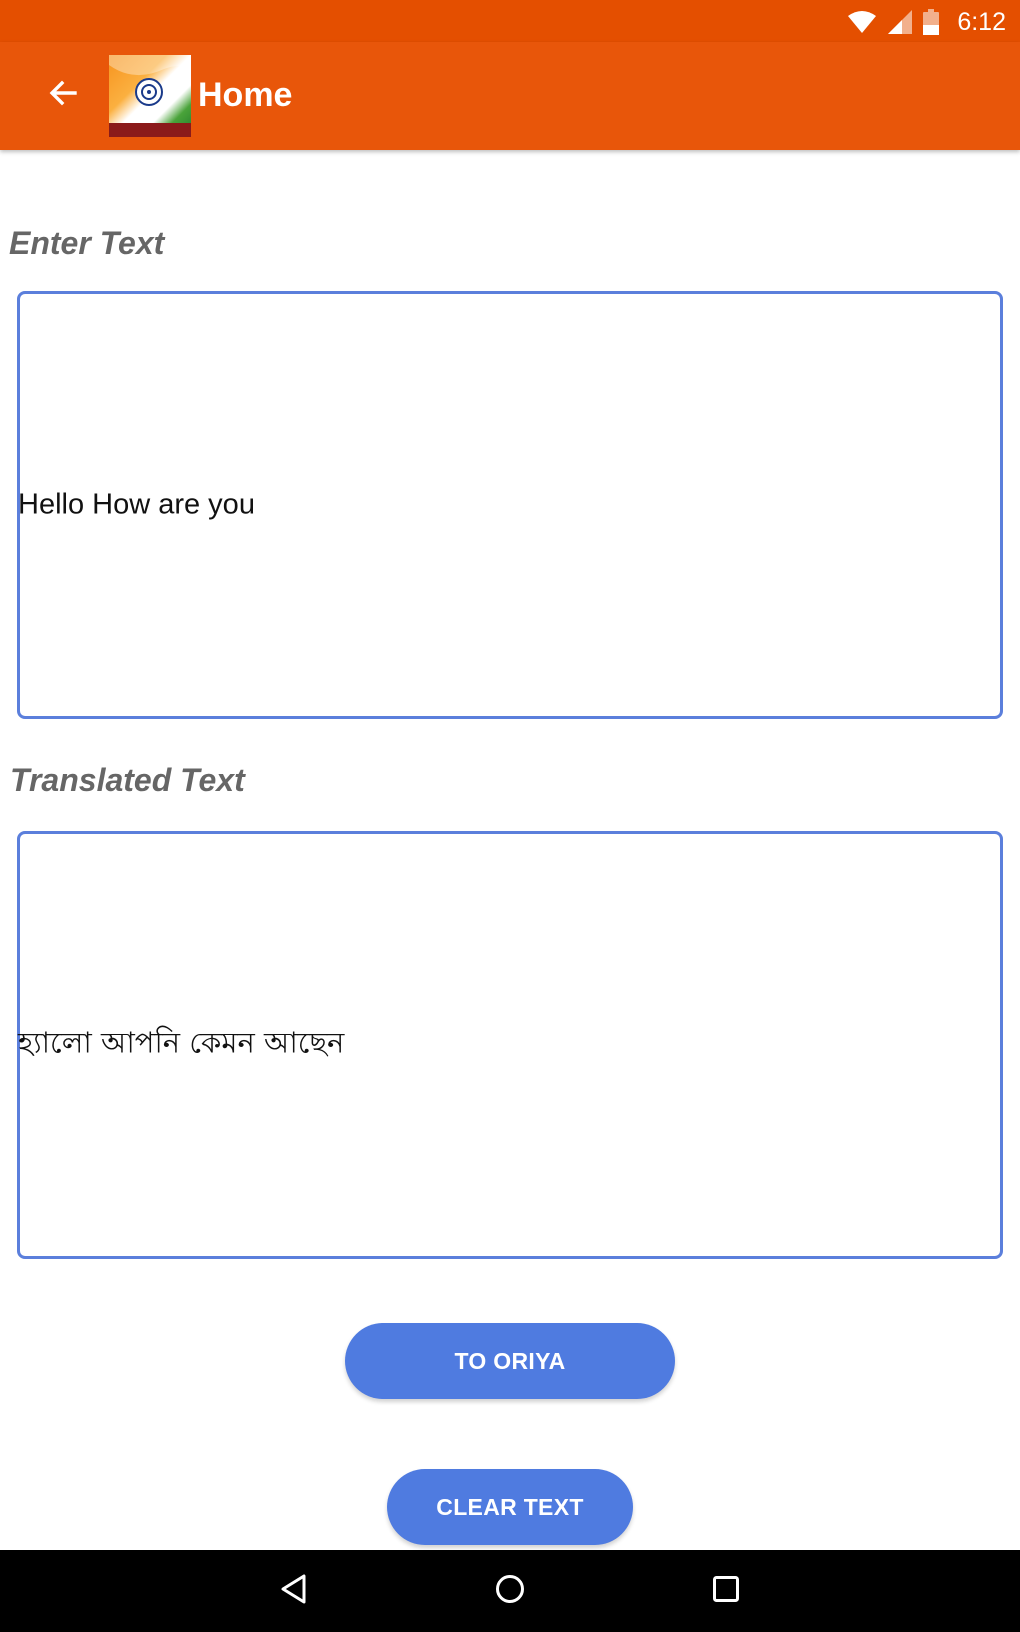 The height and width of the screenshot is (1632, 1020). I want to click on nav-recents-button, so click(726, 1591).